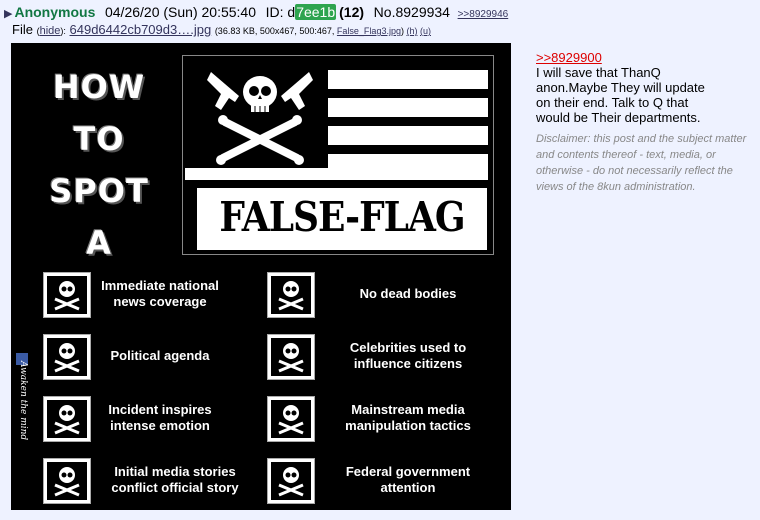 This screenshot has width=760, height=520. I want to click on watermark-text: Awaken the mind, so click(23, 401).